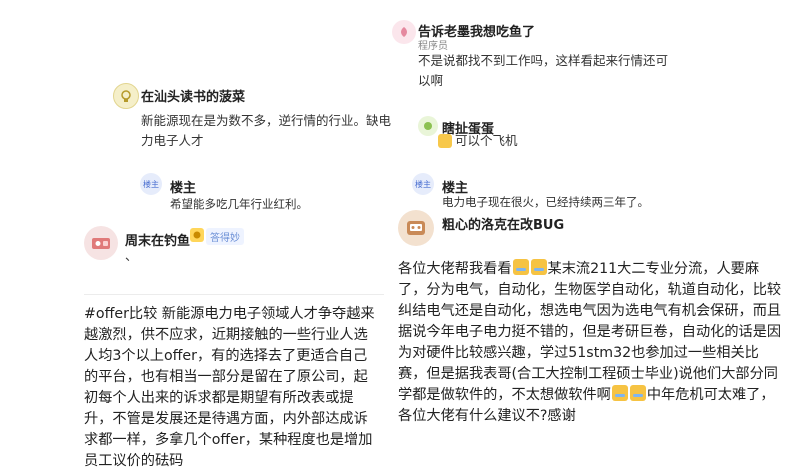 This screenshot has width=788, height=472. Describe the element at coordinates (131, 255) in the screenshot. I see `post-subtext: 、` at that location.